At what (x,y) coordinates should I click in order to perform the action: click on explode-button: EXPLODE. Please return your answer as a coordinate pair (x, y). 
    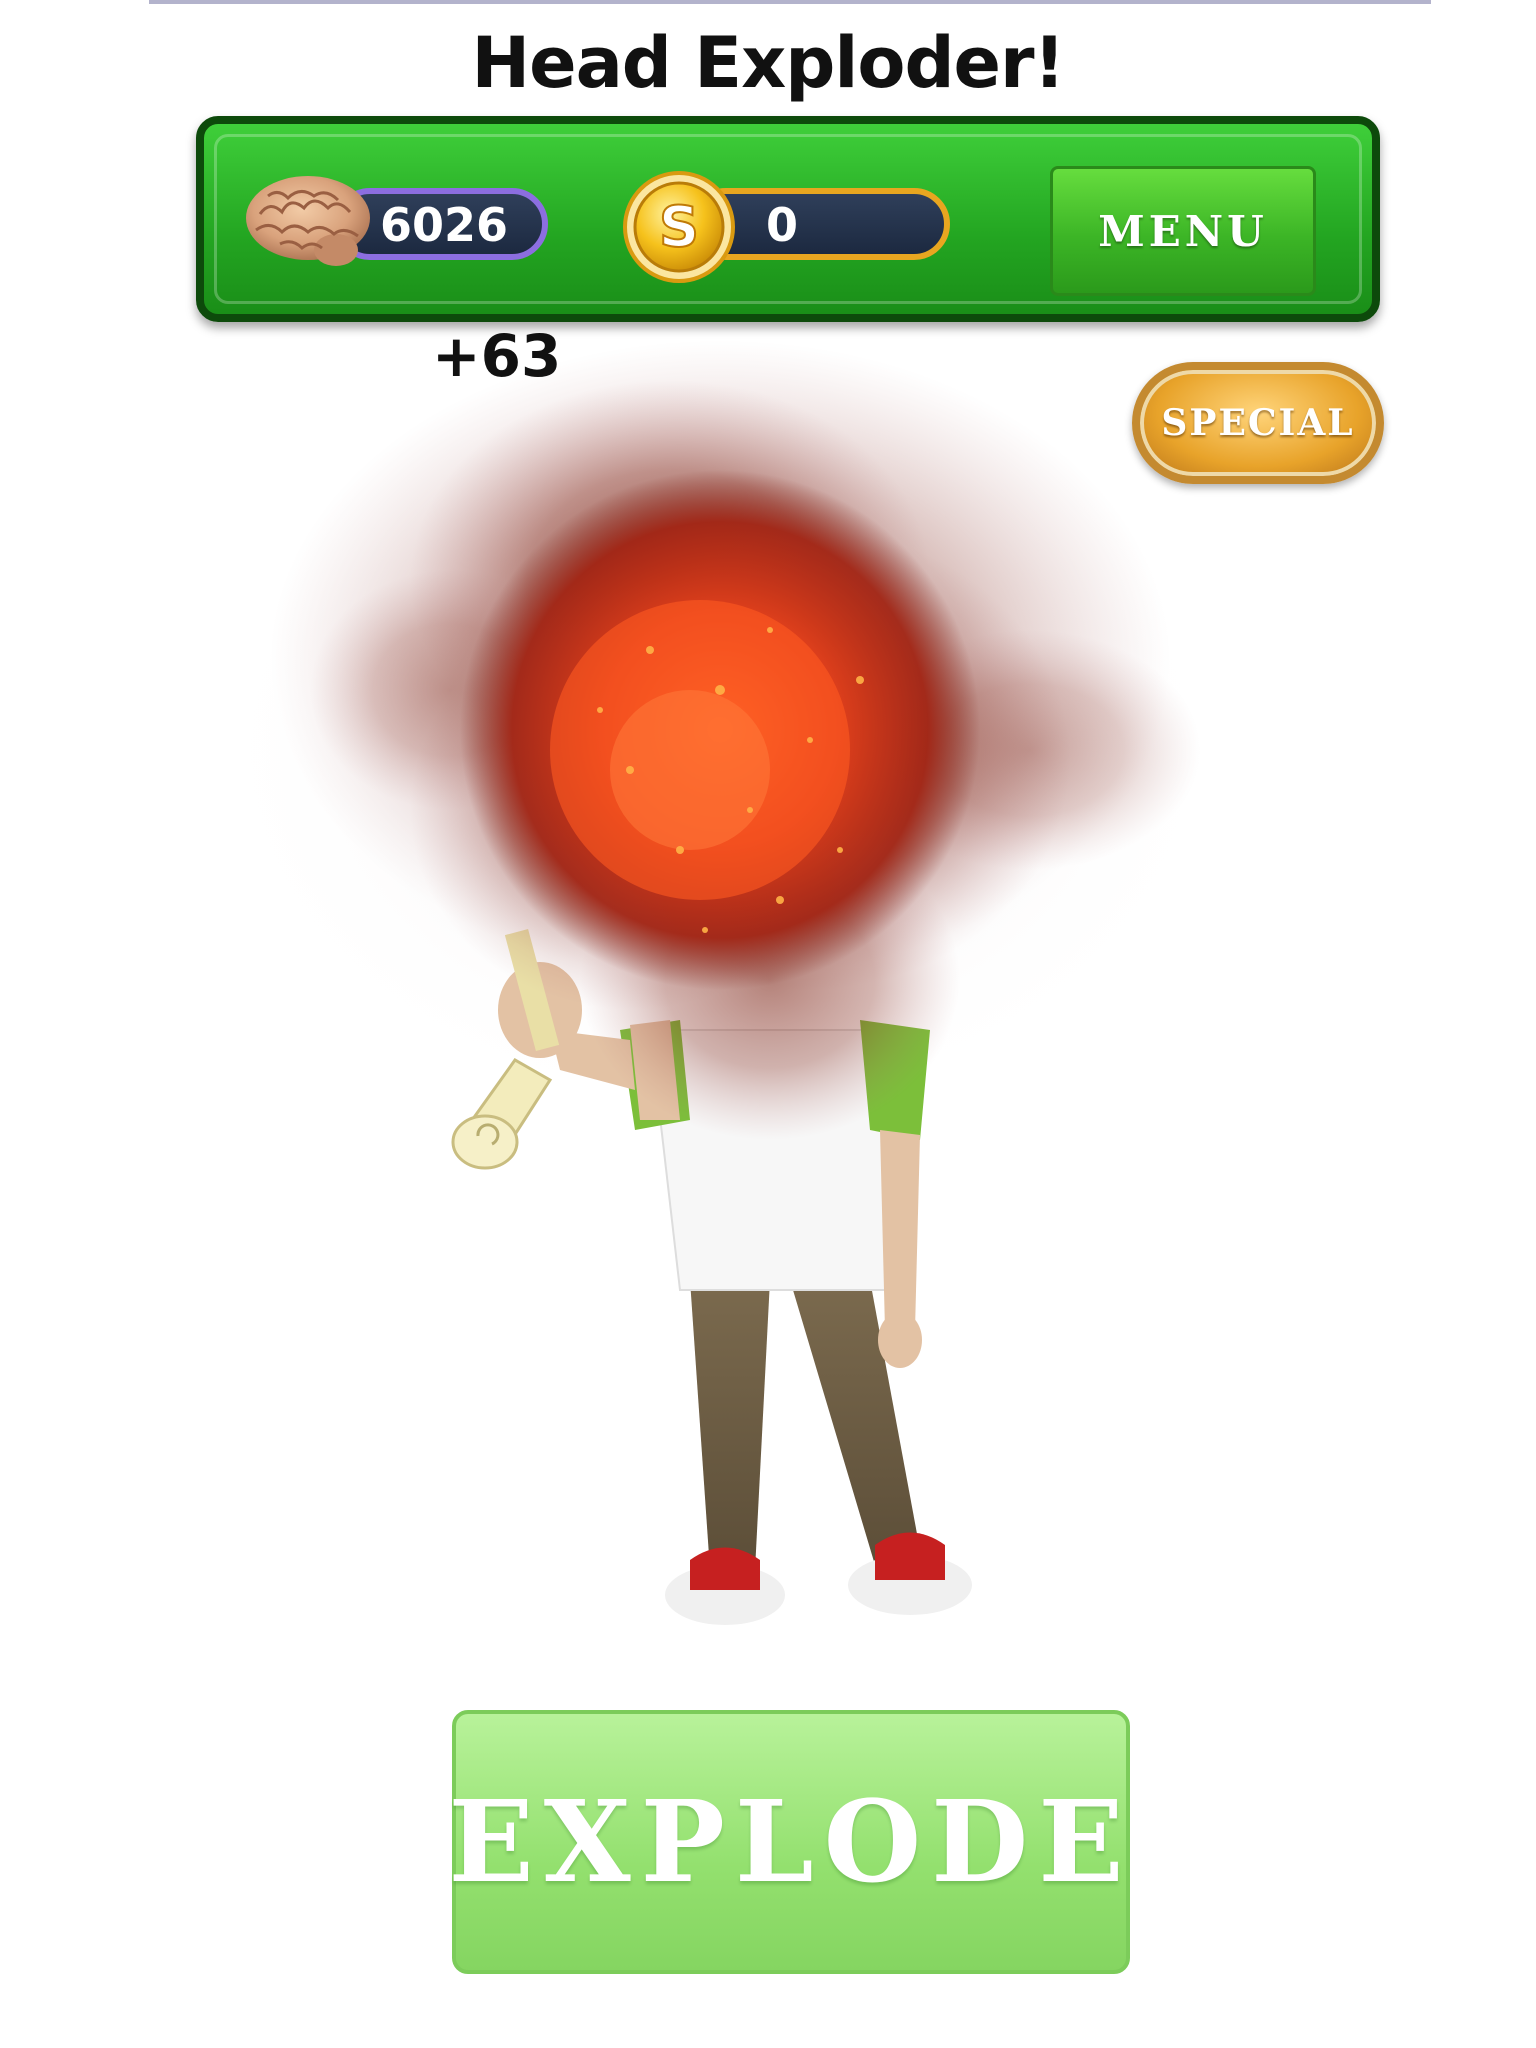
    Looking at the image, I should click on (789, 1842).